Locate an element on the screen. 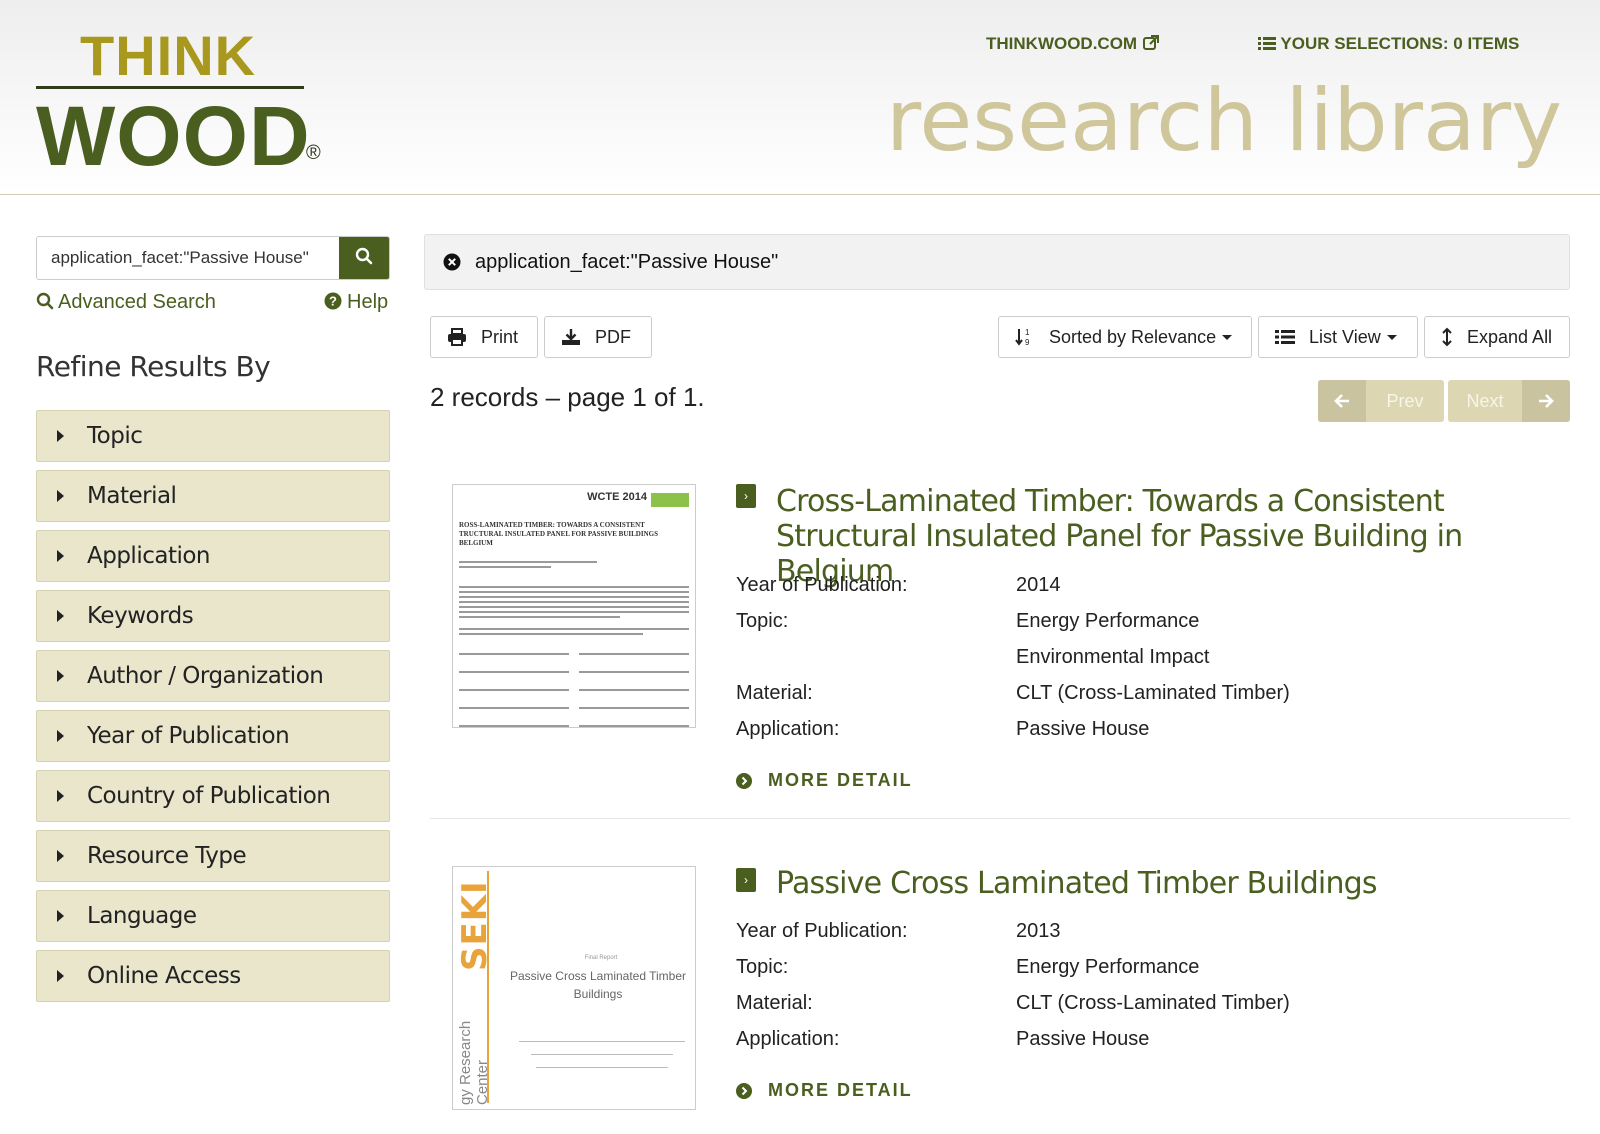 The image size is (1600, 1134). arrow-left-icon is located at coordinates (1342, 401).